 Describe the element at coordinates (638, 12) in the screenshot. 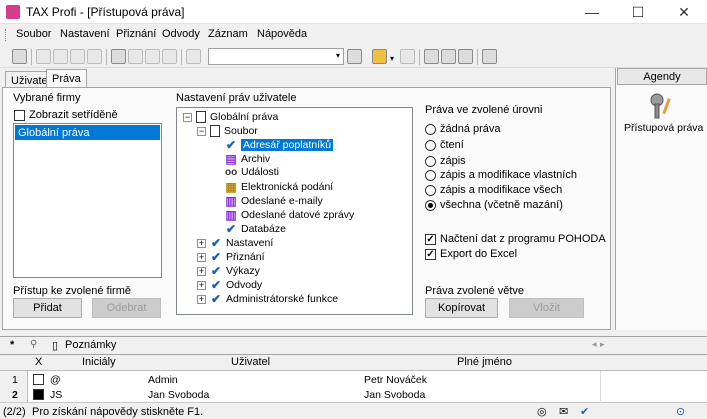

I see `maximize-button: ☐` at that location.